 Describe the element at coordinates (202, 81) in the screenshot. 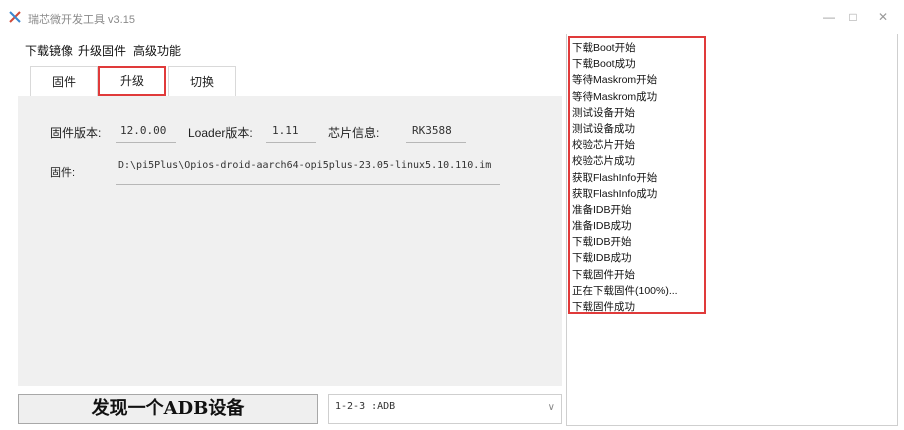

I see `switch-button: 切换` at that location.